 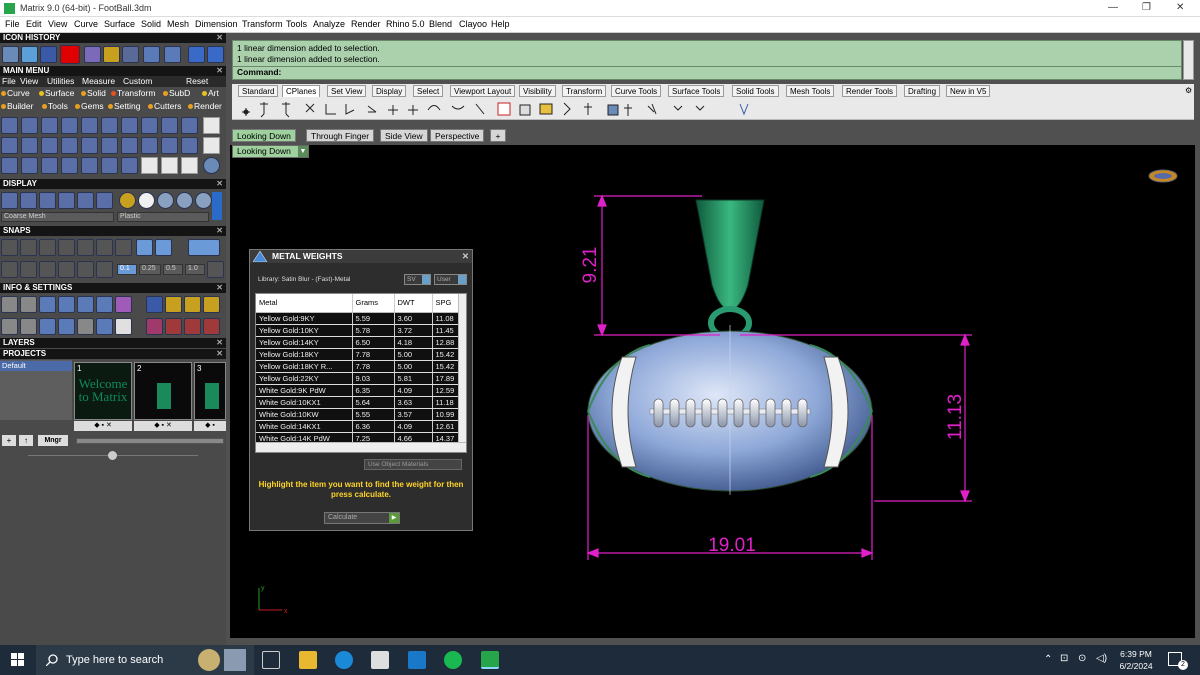 I want to click on project-default: Default, so click(x=36, y=366).